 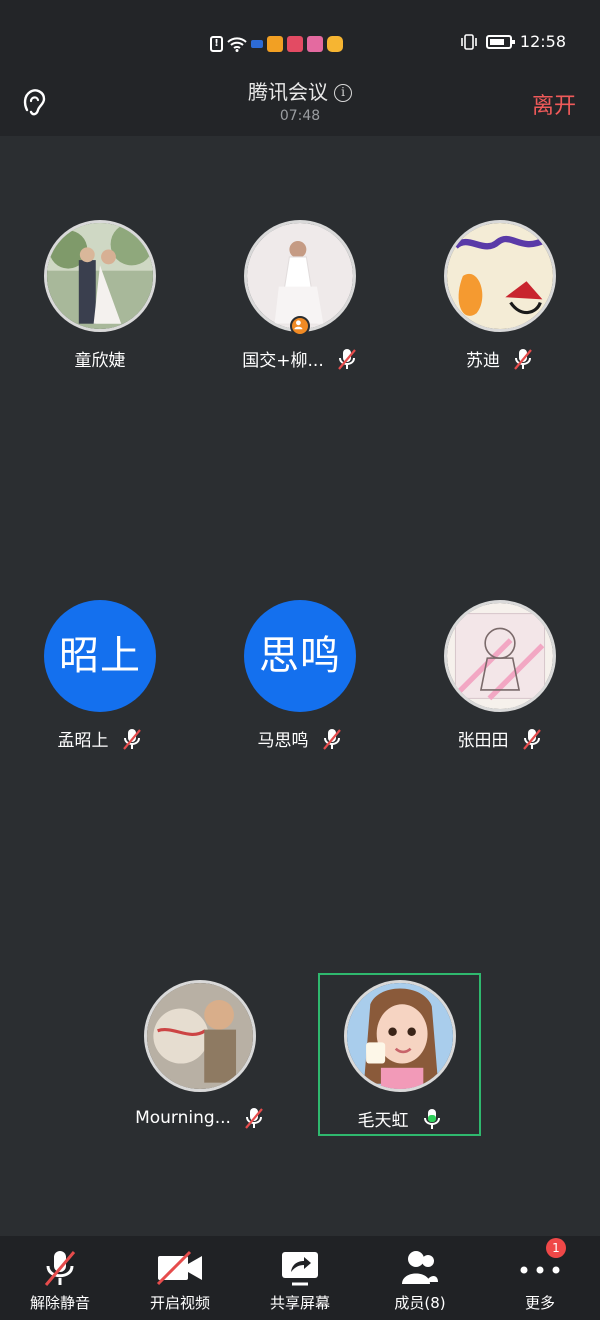 What do you see at coordinates (299, 1303) in the screenshot?
I see `share-screen-label: 共享屏幕` at bounding box center [299, 1303].